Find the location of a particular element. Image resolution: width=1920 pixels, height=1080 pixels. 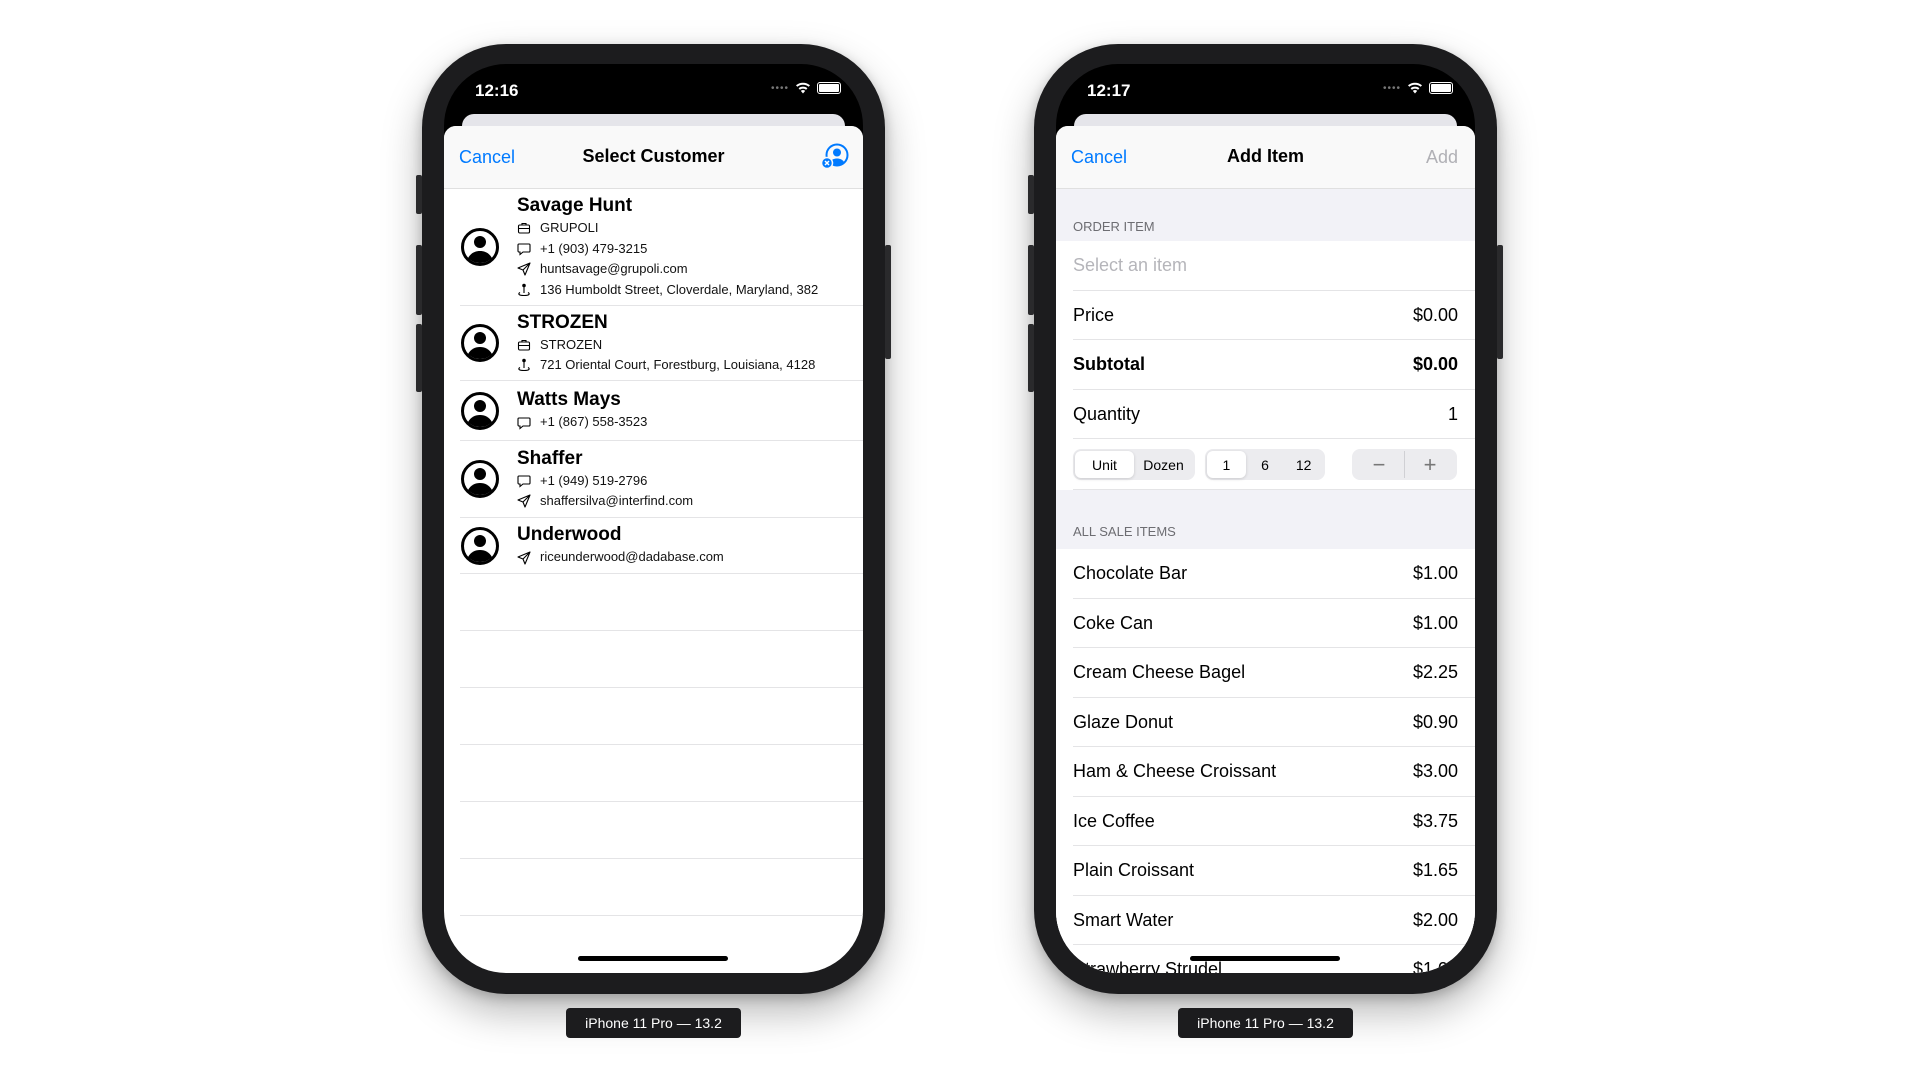

price-row: Price $0.00 is located at coordinates (1265, 315).